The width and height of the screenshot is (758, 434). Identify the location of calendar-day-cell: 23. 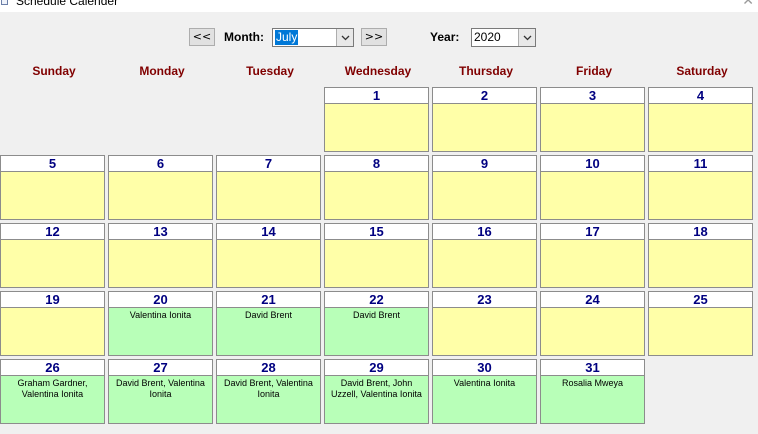
(484, 323).